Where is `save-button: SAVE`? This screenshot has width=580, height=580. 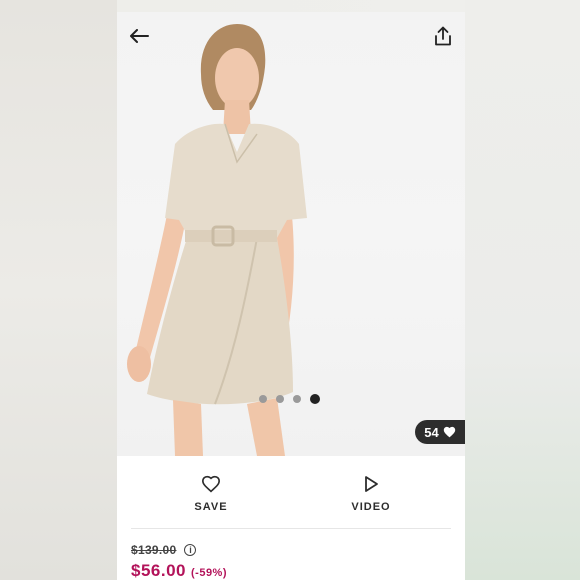 save-button: SAVE is located at coordinates (211, 492).